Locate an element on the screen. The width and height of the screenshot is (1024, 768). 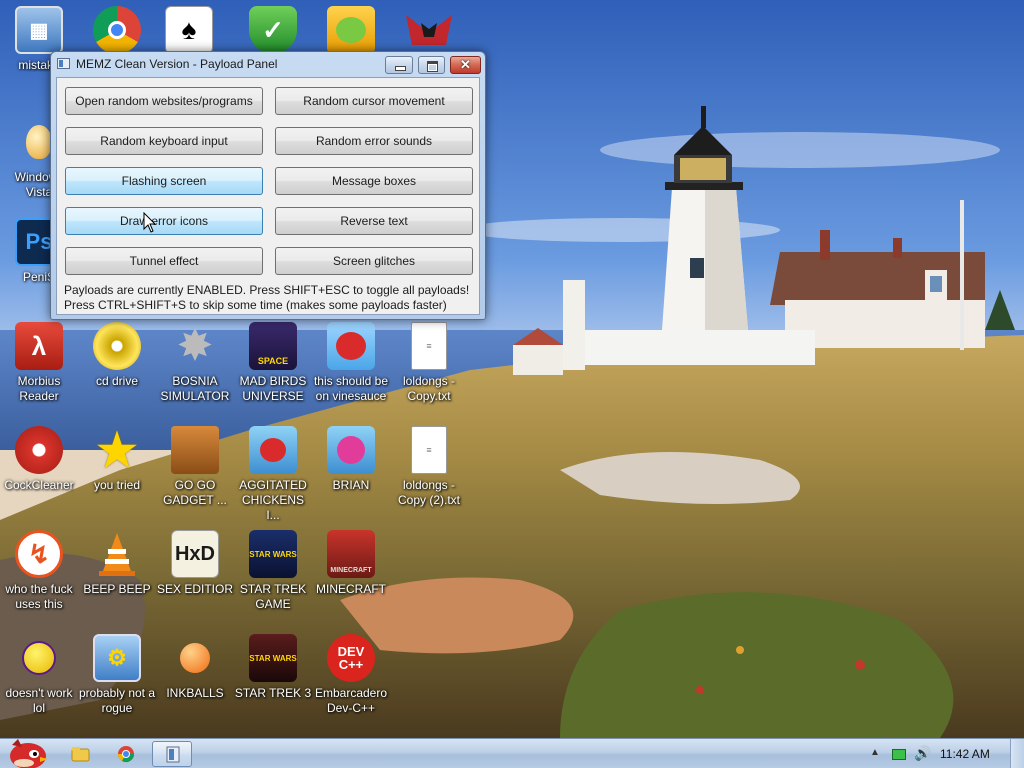
tunnel-effect-button: Tunnel effect is located at coordinates (164, 261).